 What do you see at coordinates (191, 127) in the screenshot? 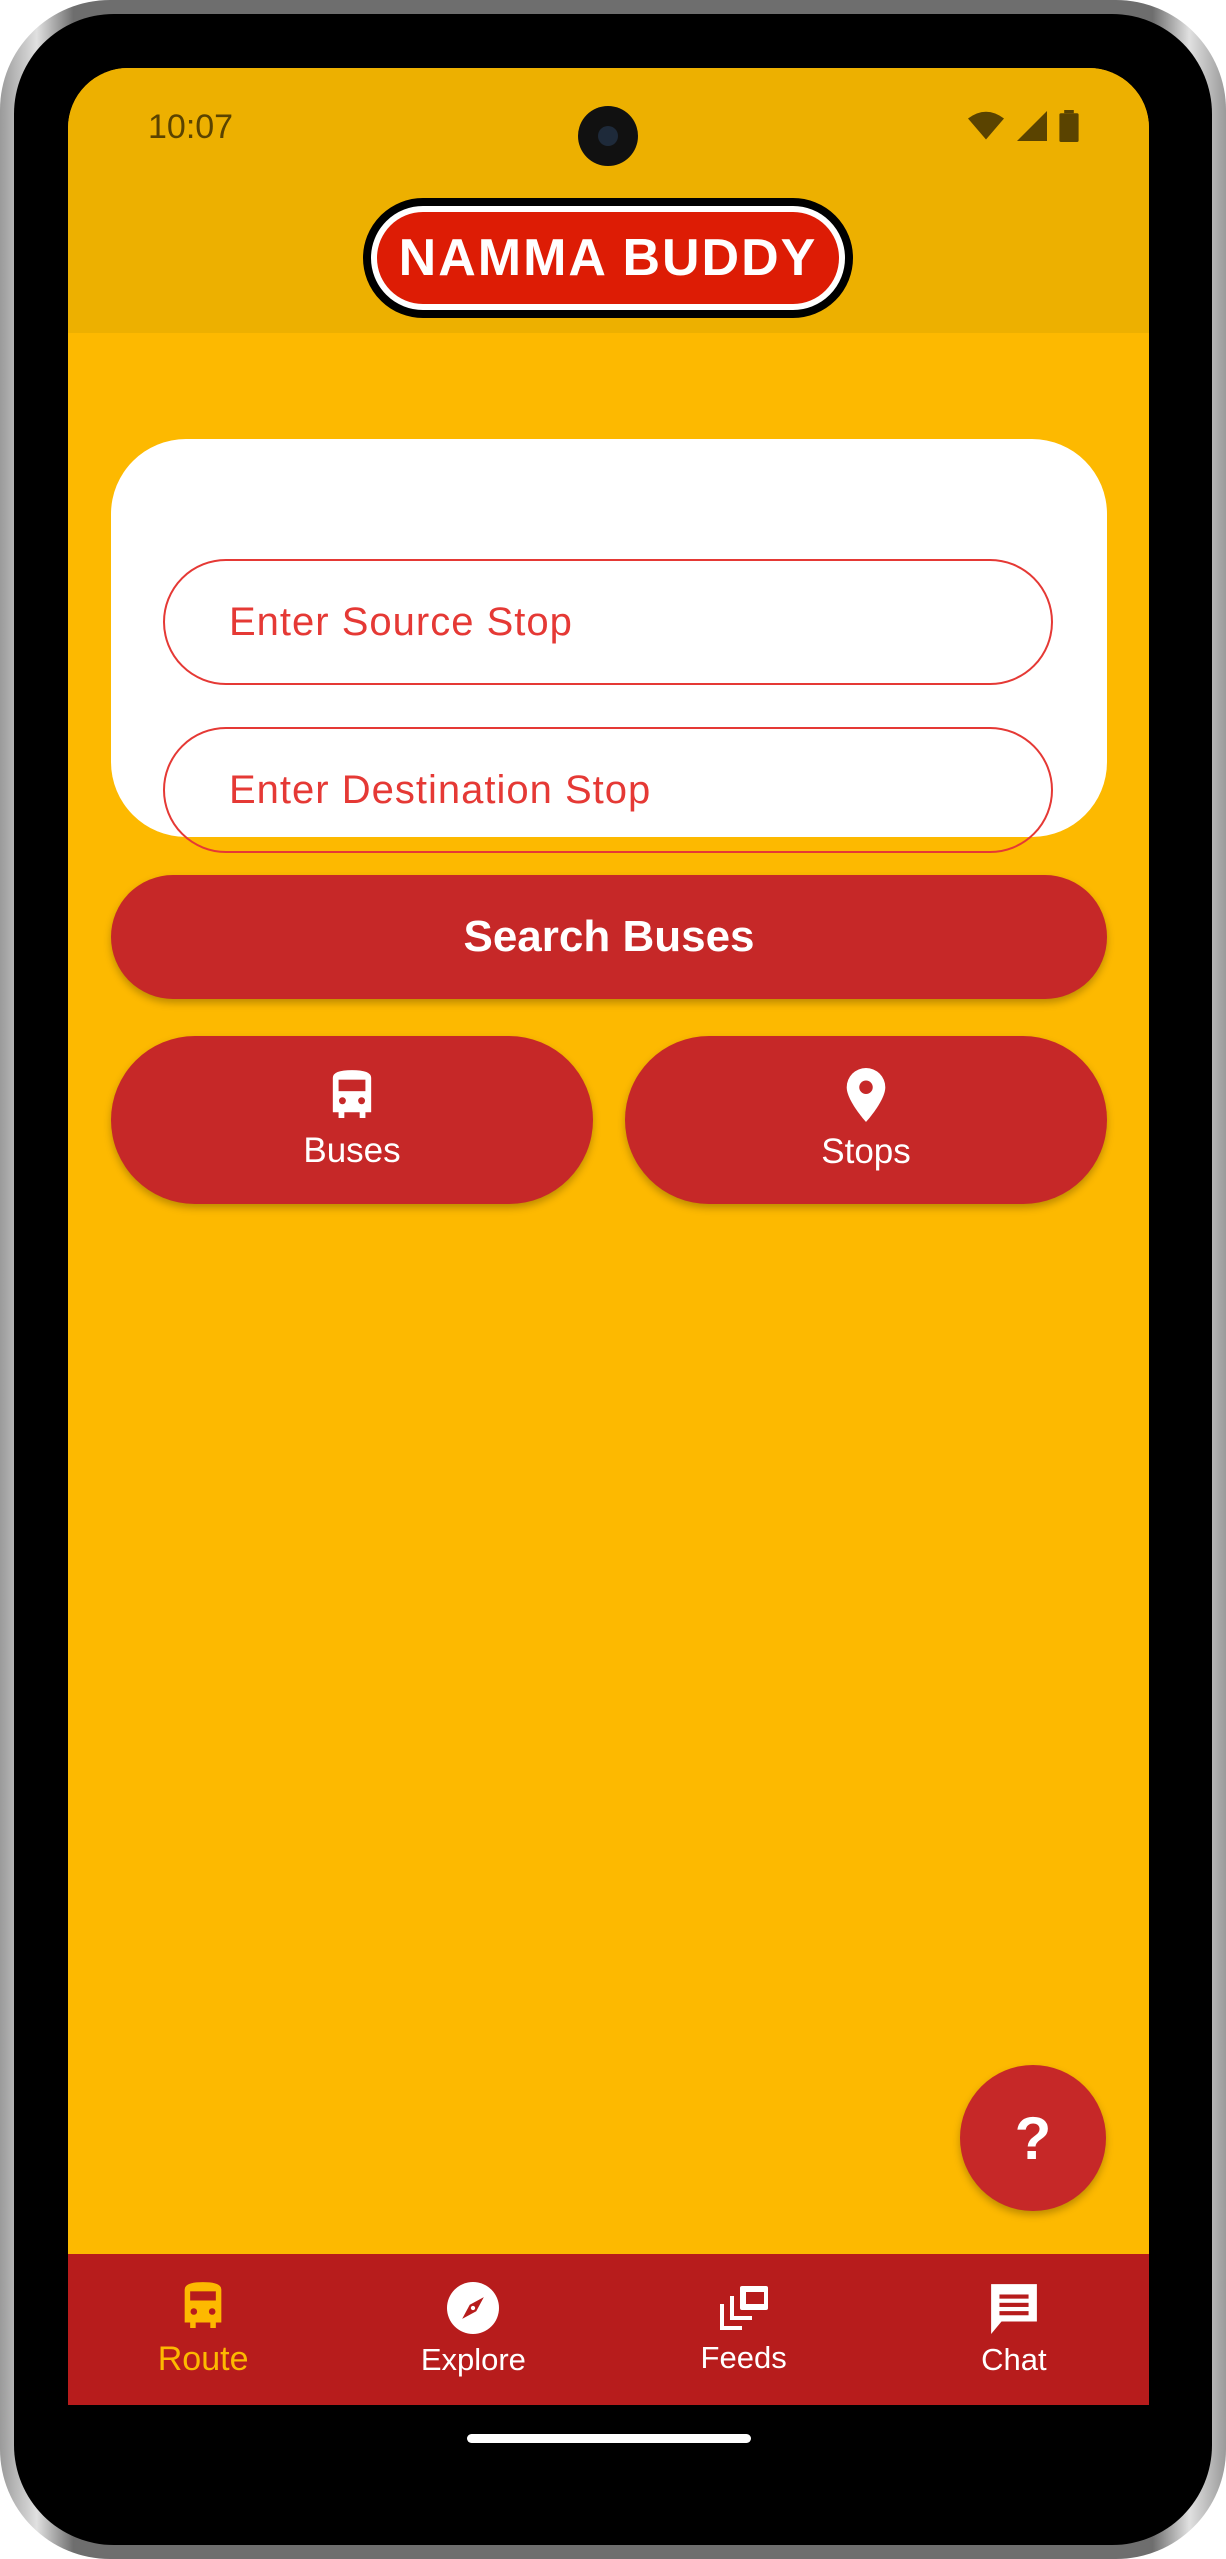
I see `status-time: 10:07` at bounding box center [191, 127].